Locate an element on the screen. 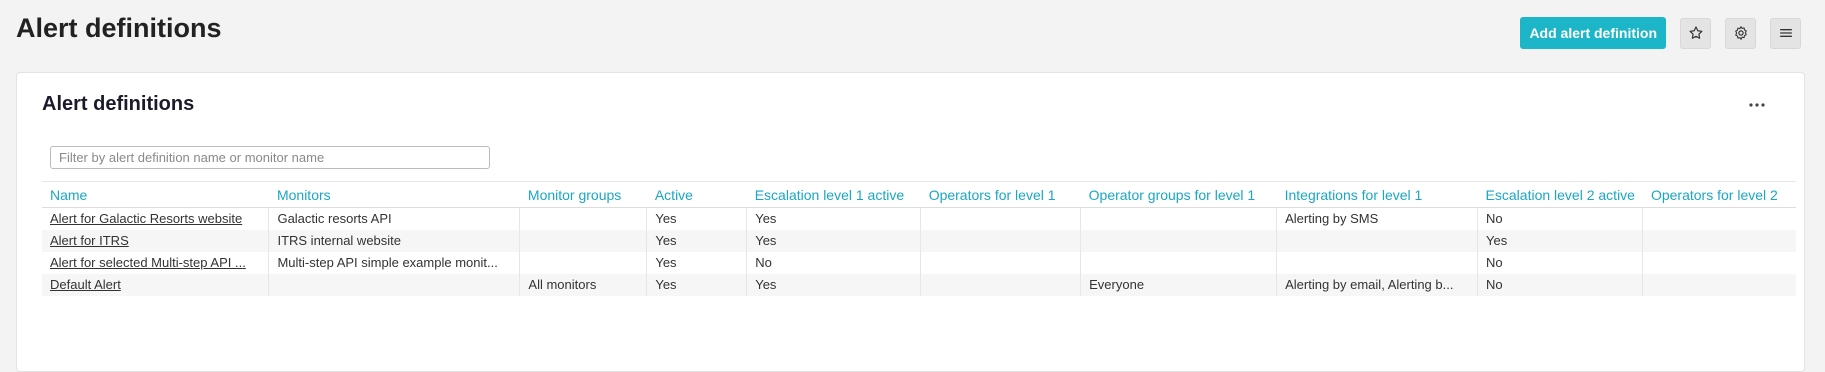  gear-icon is located at coordinates (1740, 33).